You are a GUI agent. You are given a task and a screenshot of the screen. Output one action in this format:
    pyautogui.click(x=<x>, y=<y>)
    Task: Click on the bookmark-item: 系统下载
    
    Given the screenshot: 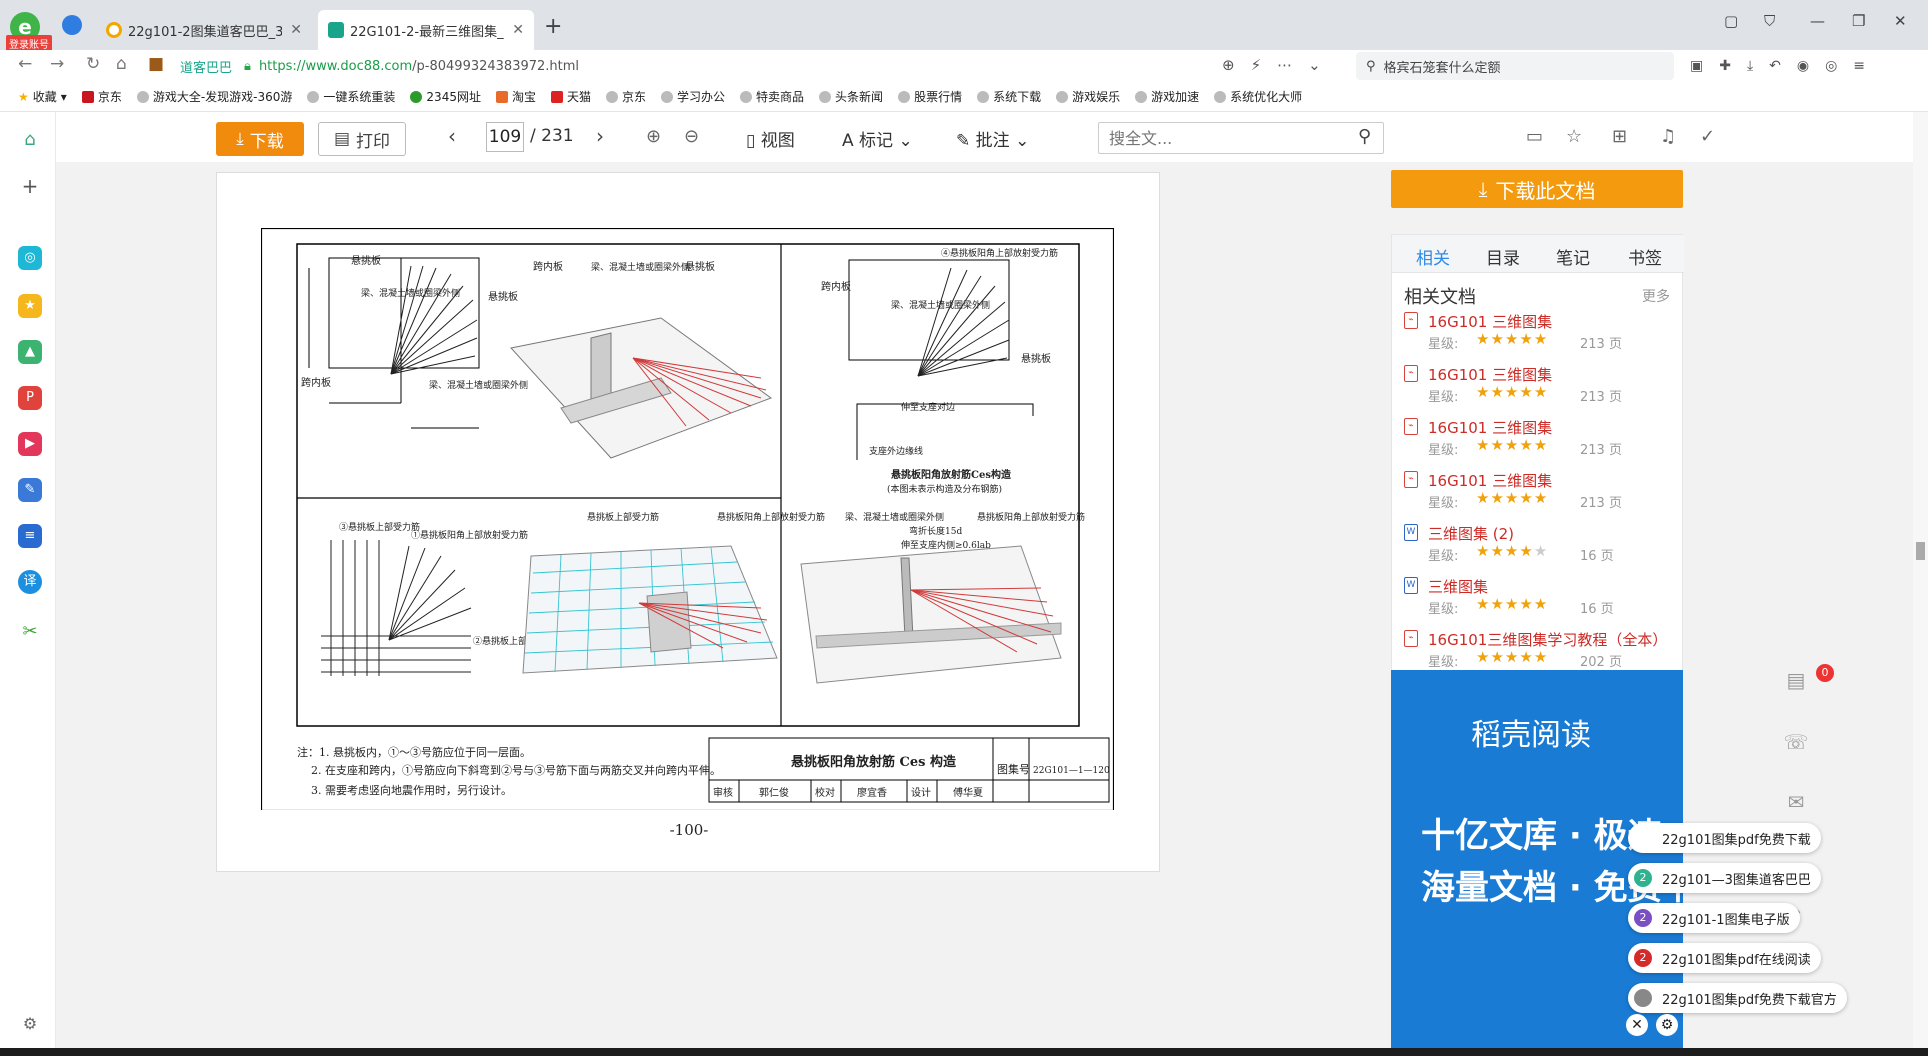 What is the action you would take?
    pyautogui.click(x=1009, y=96)
    